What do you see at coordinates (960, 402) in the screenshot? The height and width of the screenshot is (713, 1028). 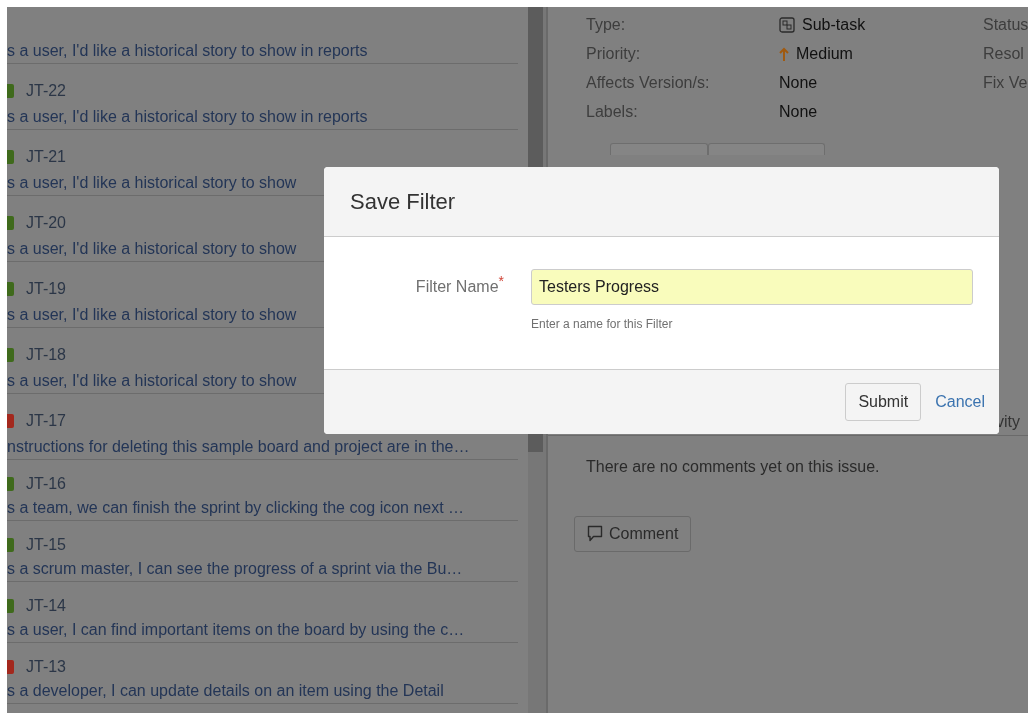 I see `cancel-link: Cancel` at bounding box center [960, 402].